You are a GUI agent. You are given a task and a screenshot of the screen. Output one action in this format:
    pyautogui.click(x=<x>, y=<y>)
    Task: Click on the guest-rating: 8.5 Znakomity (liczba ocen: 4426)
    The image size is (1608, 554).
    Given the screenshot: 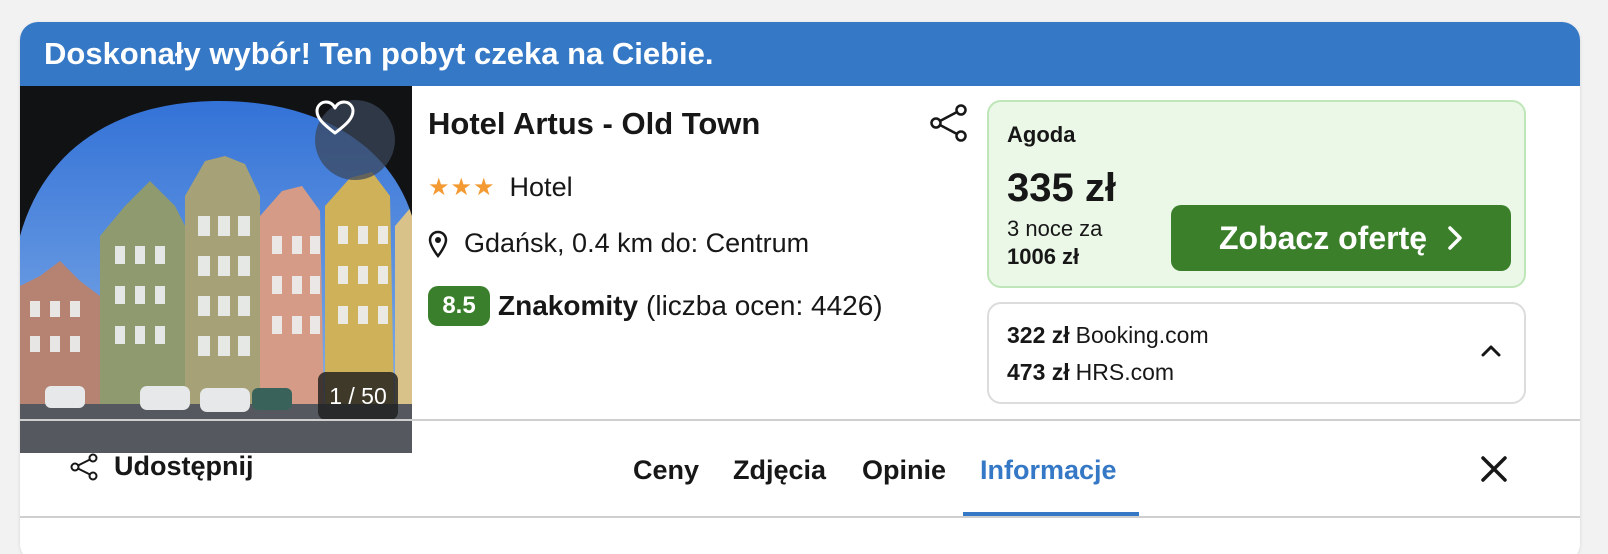 What is the action you would take?
    pyautogui.click(x=655, y=306)
    